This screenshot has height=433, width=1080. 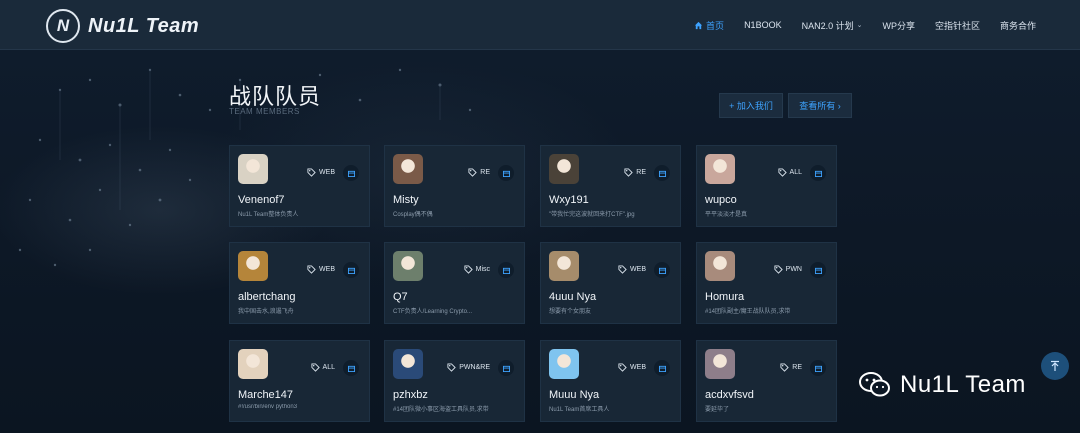 What do you see at coordinates (592, 215) in the screenshot?
I see `member-description: "带我忙完这波就回来打CTF".jpg` at bounding box center [592, 215].